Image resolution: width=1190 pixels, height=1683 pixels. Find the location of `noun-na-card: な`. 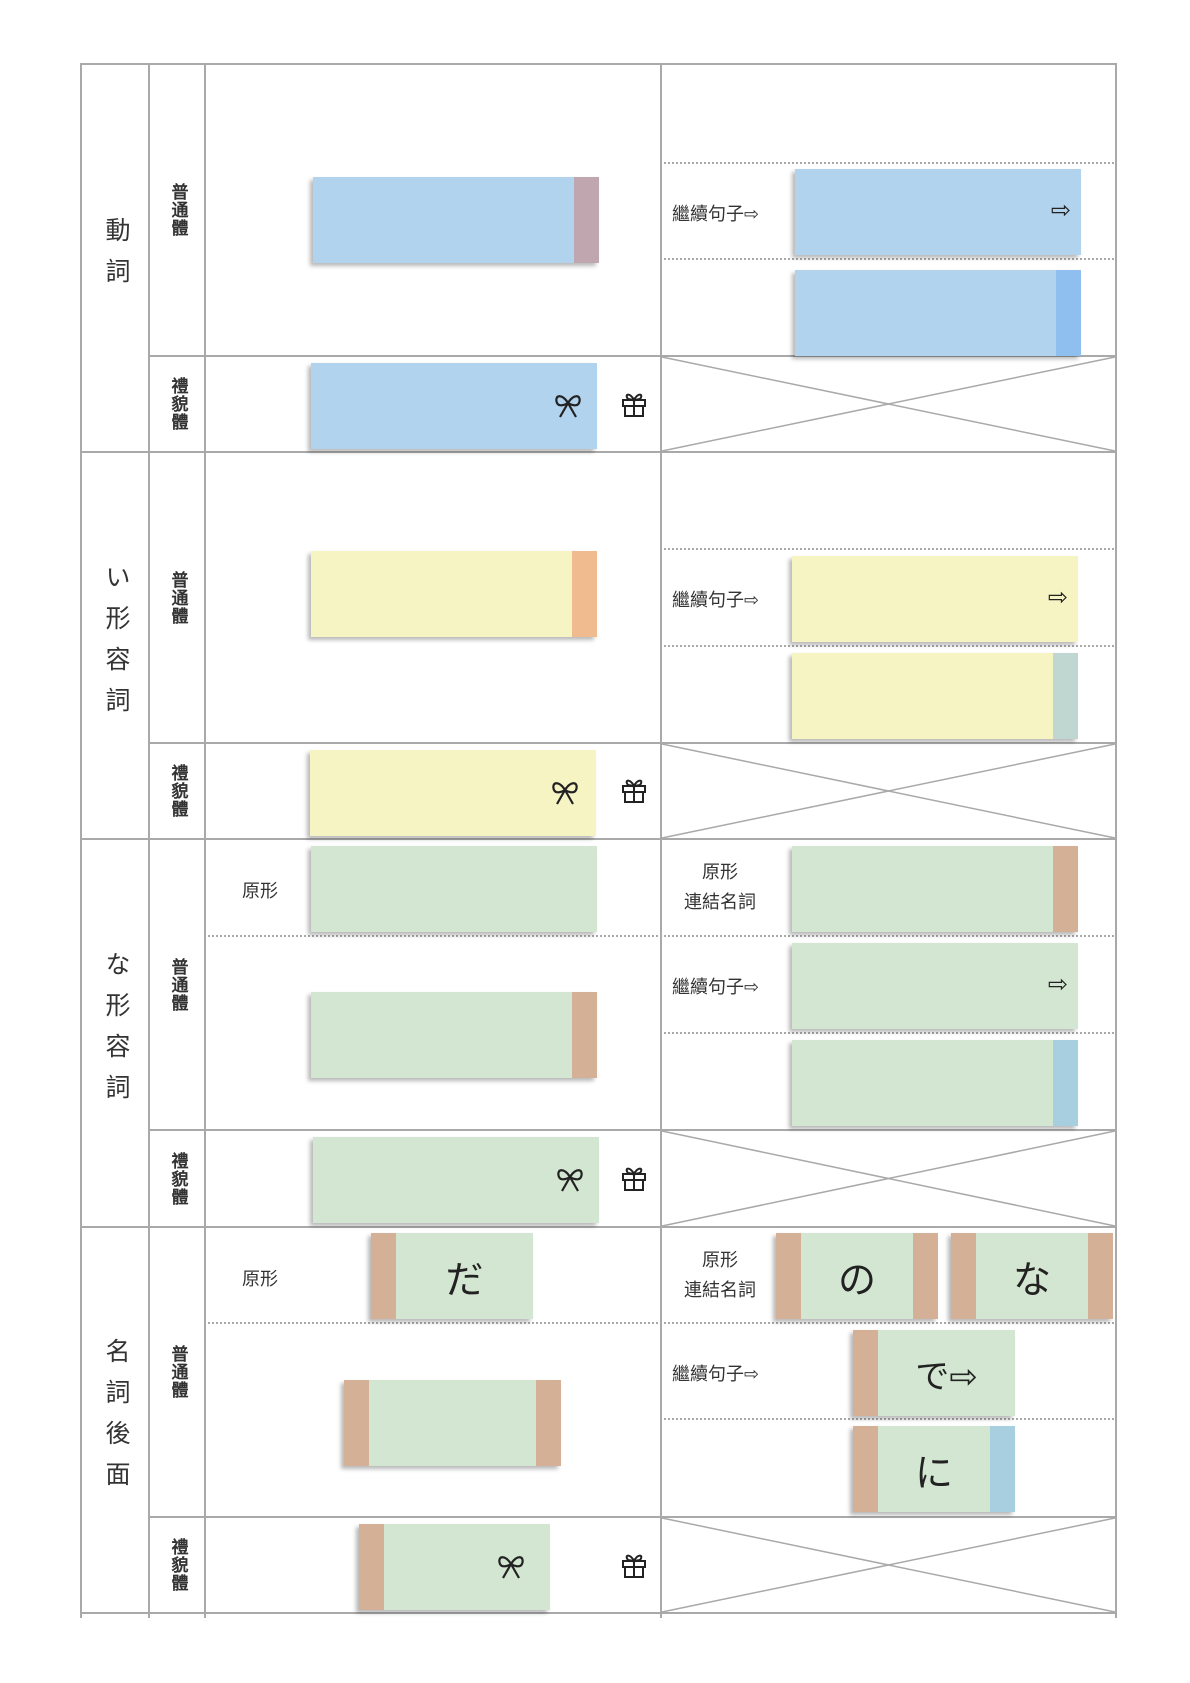

noun-na-card: な is located at coordinates (1032, 1276).